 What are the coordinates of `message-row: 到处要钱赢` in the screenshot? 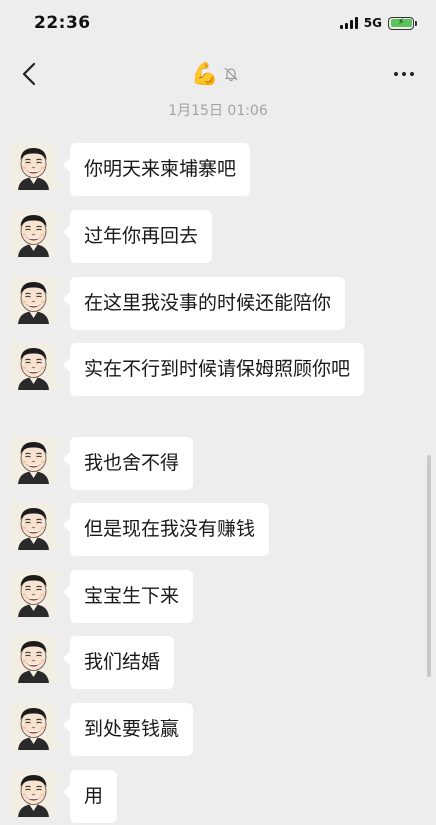 It's located at (102, 729).